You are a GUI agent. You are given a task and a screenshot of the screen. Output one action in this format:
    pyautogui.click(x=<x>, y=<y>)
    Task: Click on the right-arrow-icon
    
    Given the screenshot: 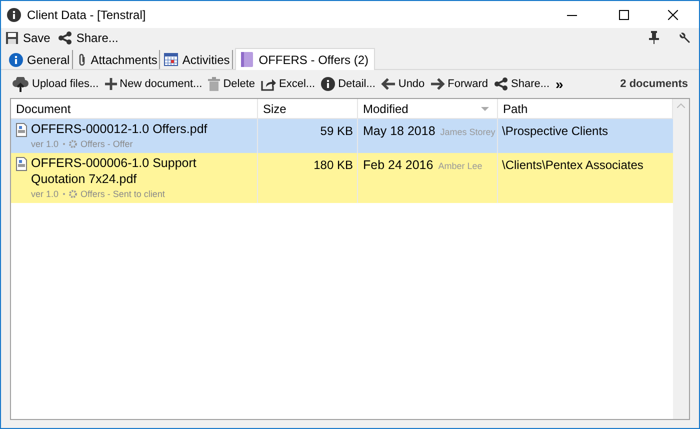 What is the action you would take?
    pyautogui.click(x=437, y=84)
    